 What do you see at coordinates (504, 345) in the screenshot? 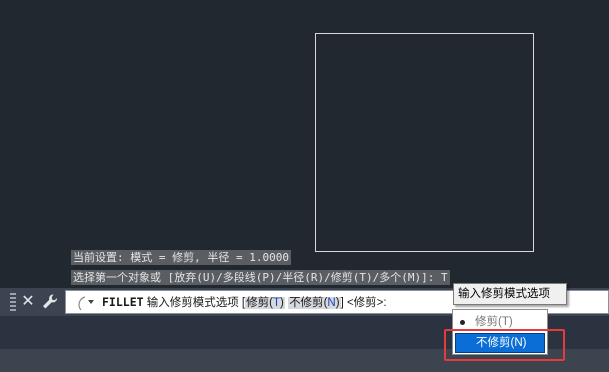
I see `annotation-highlight-box` at bounding box center [504, 345].